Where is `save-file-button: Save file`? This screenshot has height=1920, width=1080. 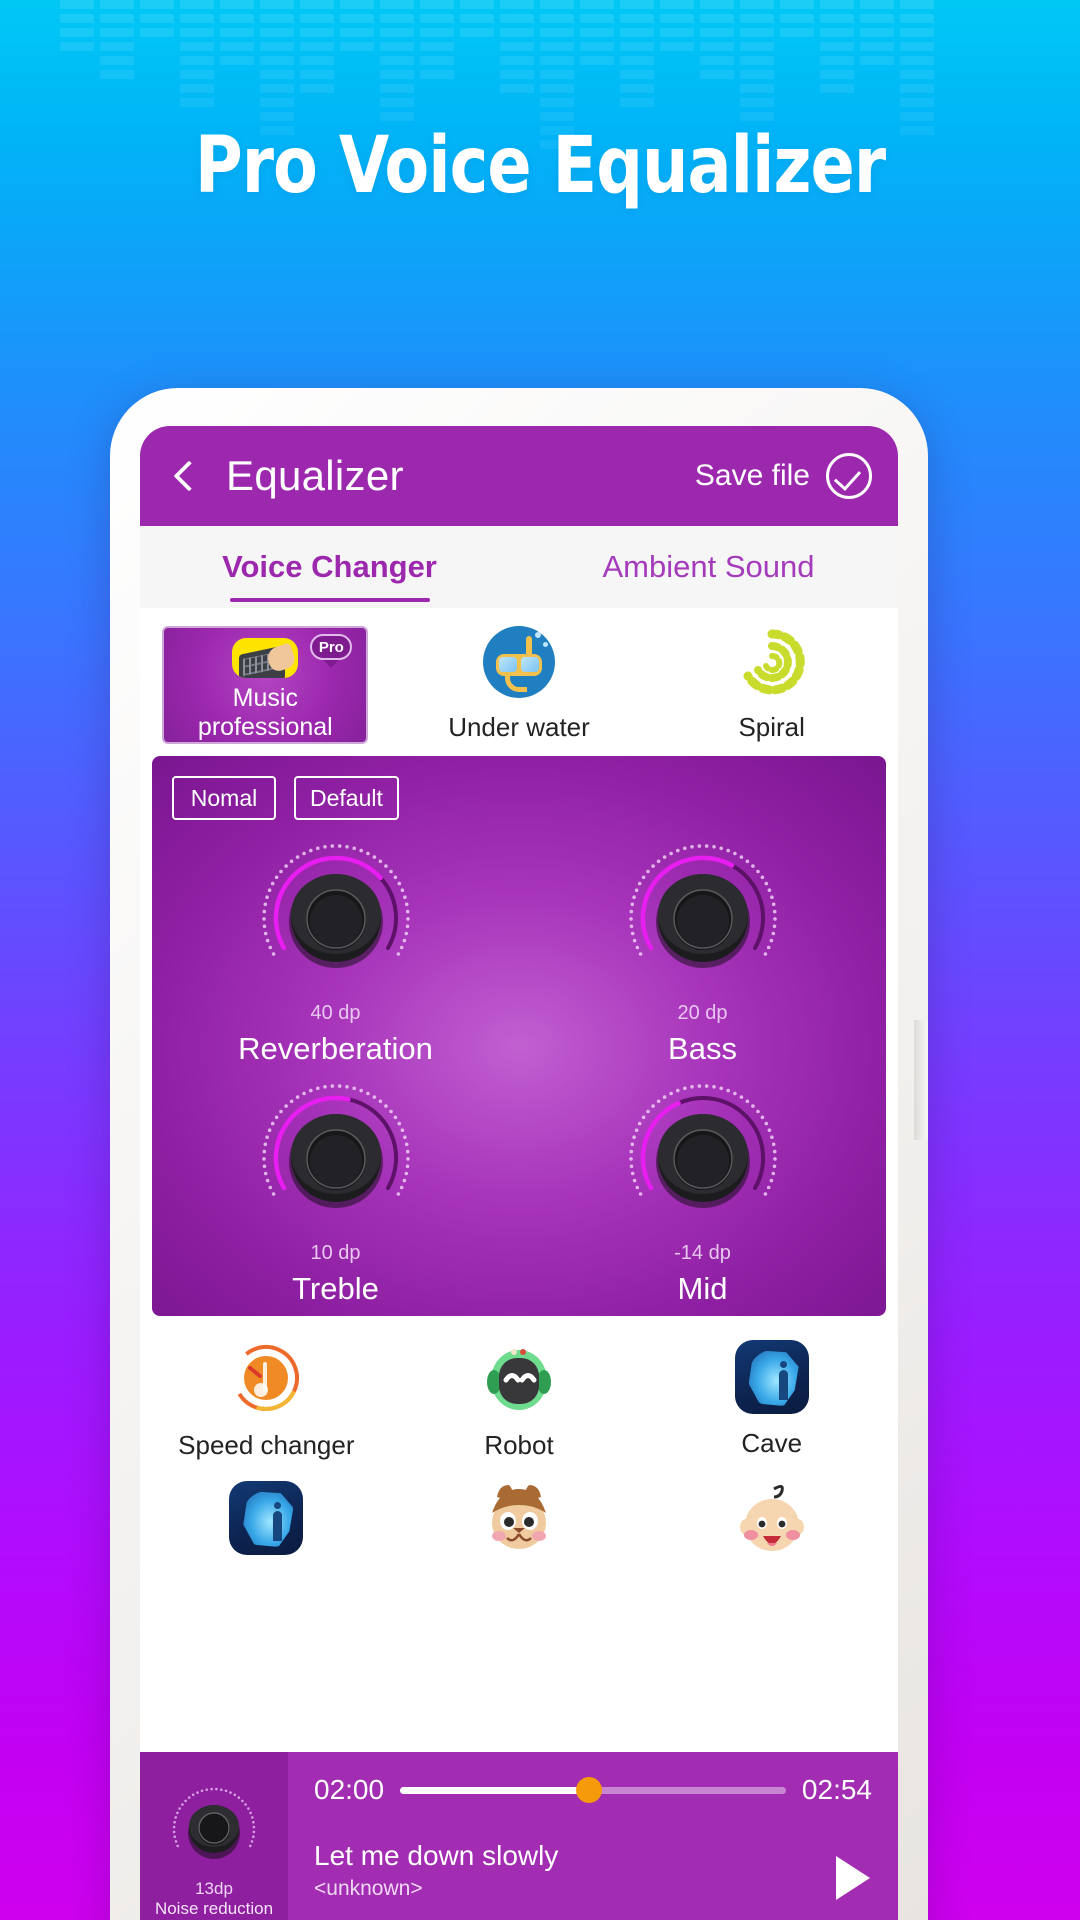
save-file-button: Save file is located at coordinates (783, 476).